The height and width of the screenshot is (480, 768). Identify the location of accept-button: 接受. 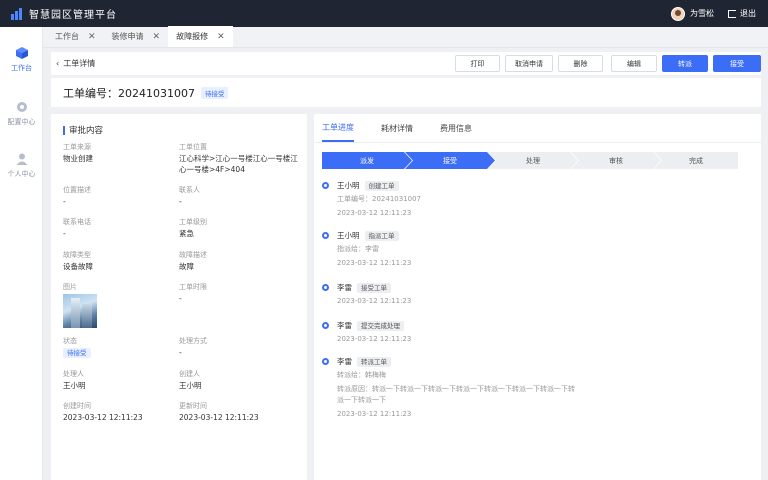
(737, 63).